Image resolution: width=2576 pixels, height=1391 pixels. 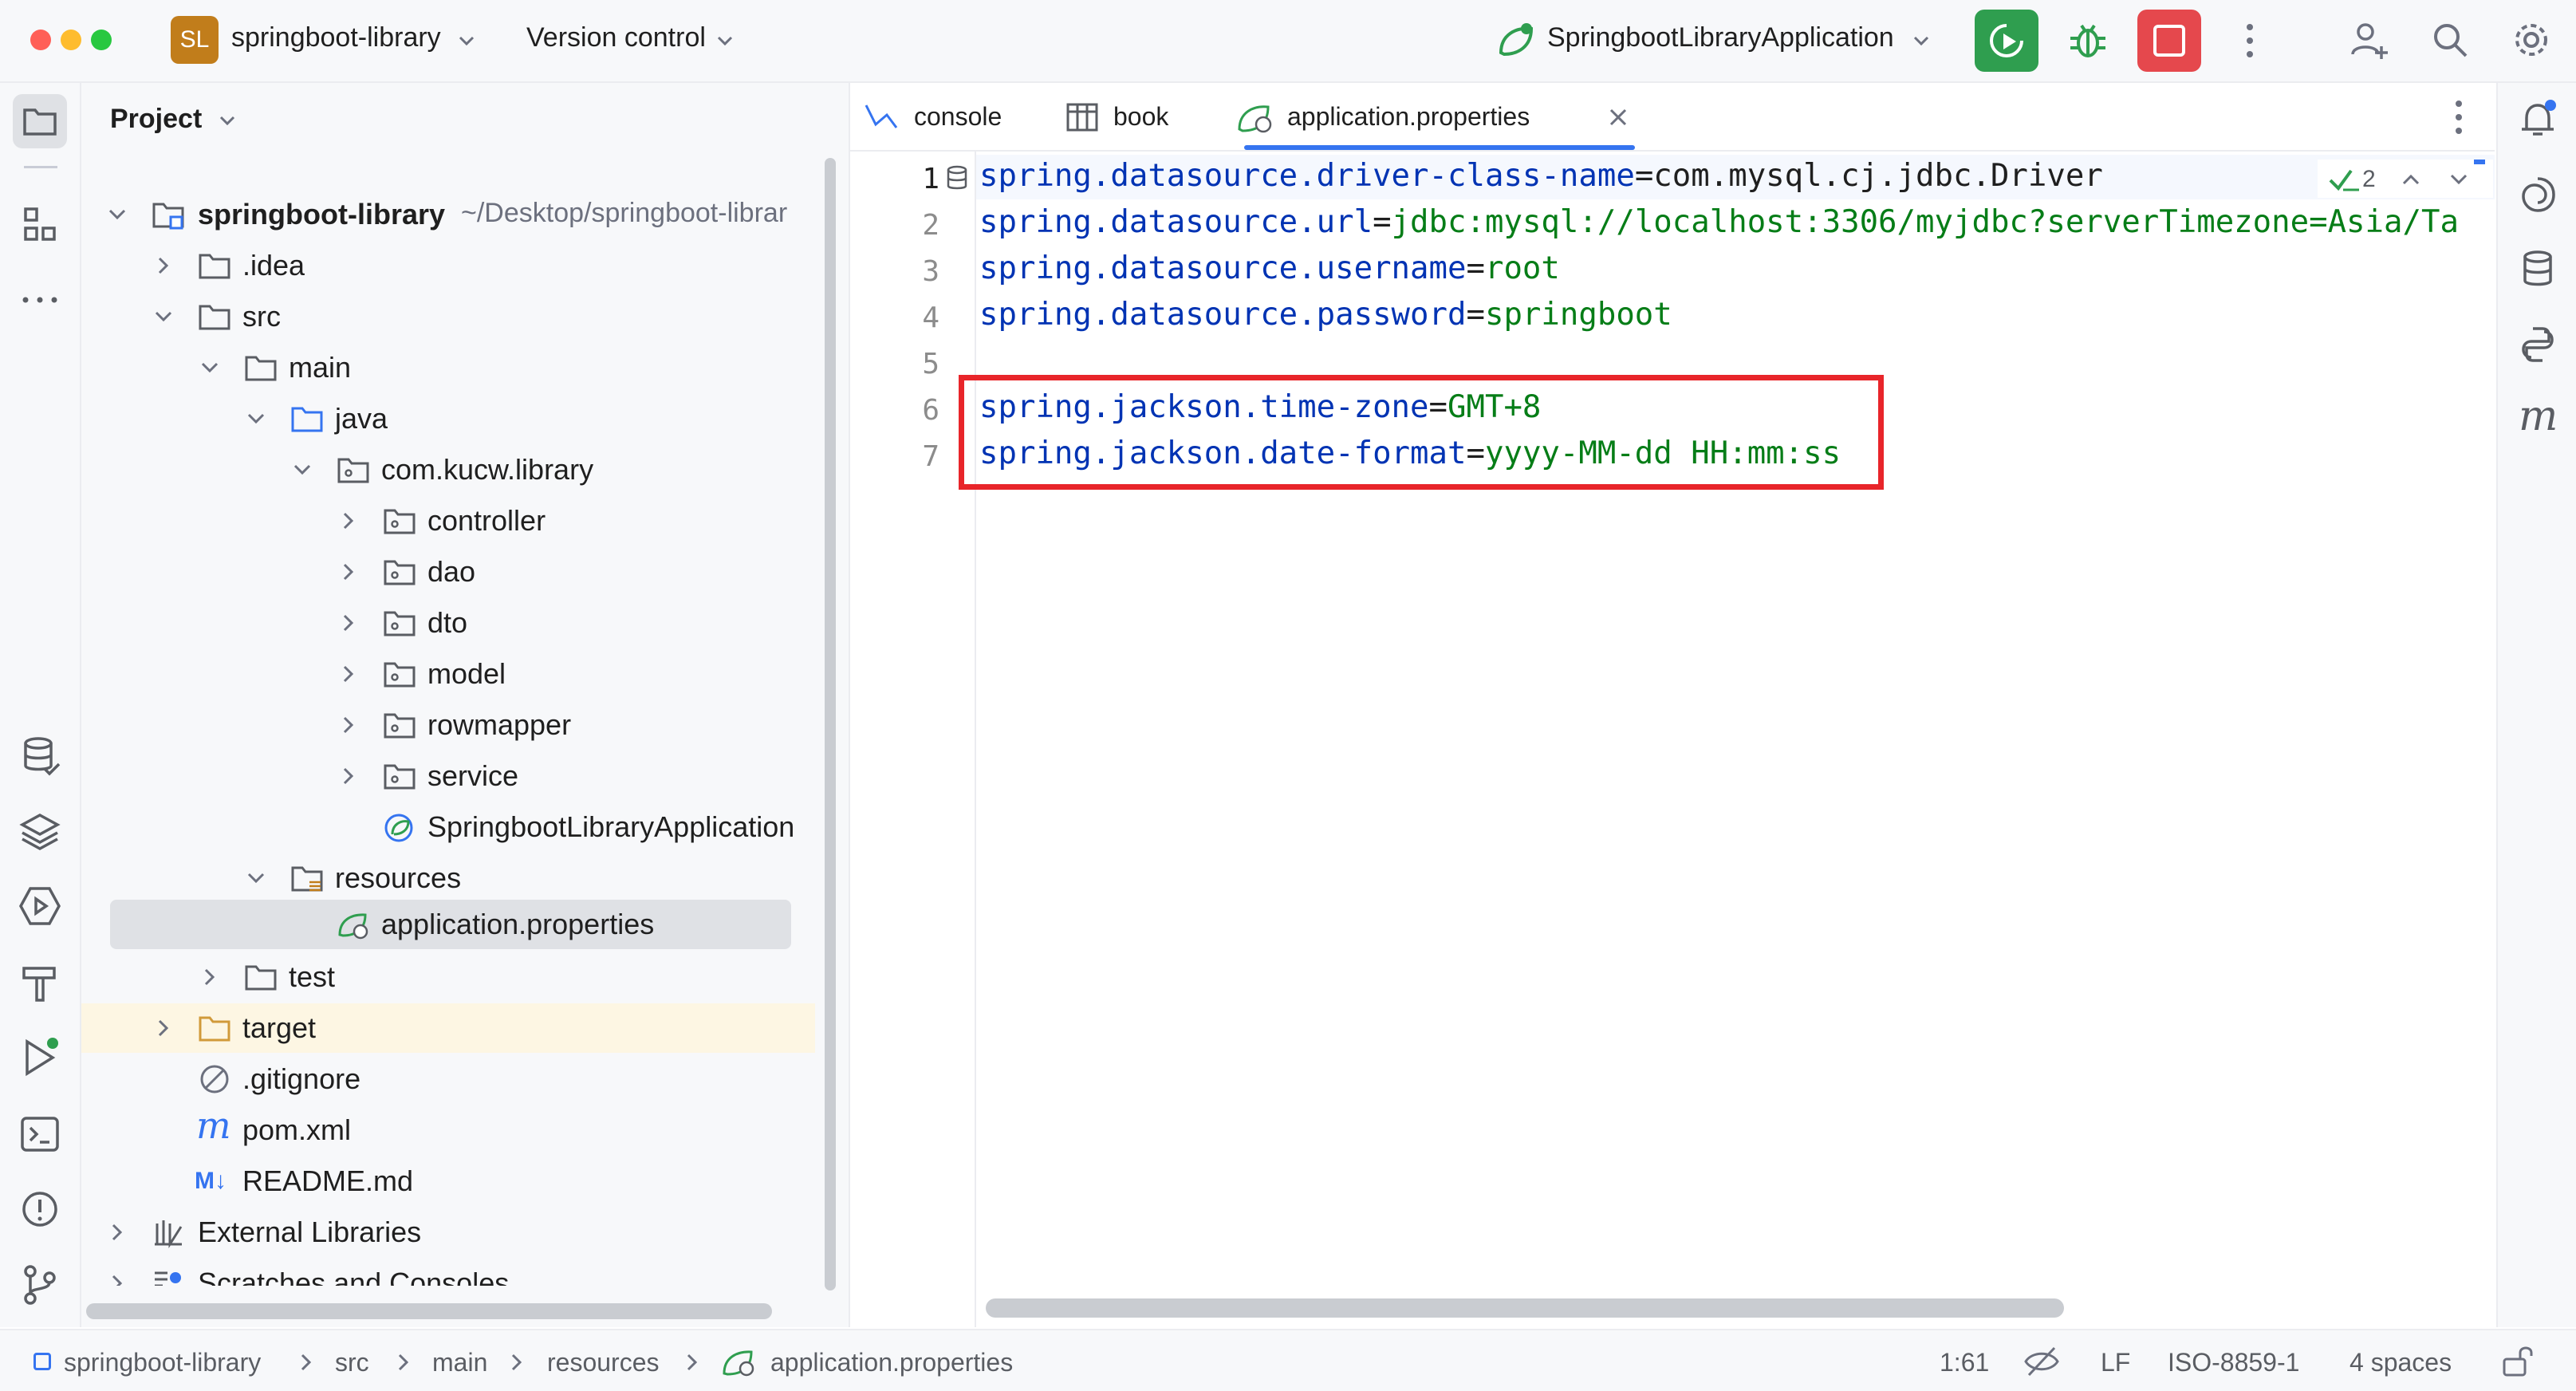 What do you see at coordinates (2537, 119) in the screenshot?
I see `notifications-bell-icon` at bounding box center [2537, 119].